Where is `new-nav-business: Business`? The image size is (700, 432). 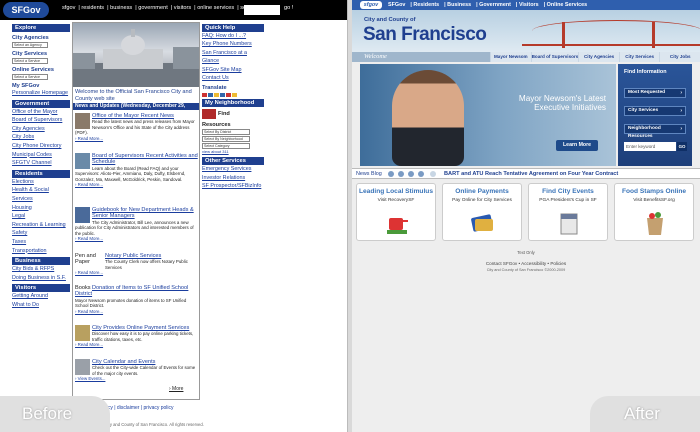
new-nav-business: Business is located at coordinates (459, 5).